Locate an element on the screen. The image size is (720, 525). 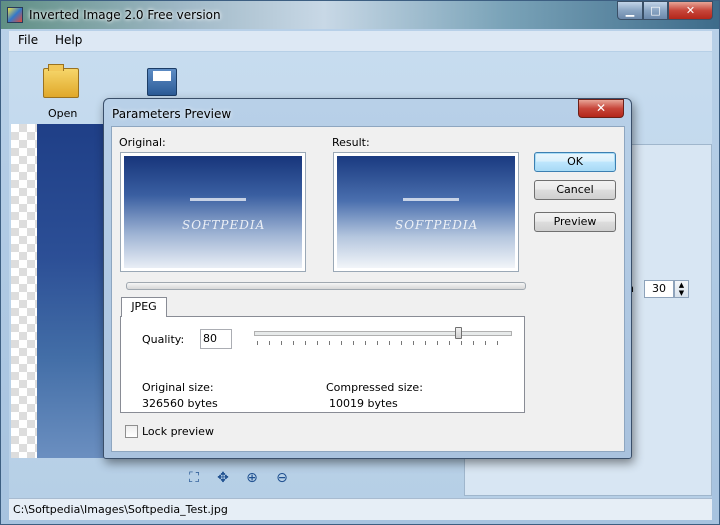
spin-stepper: ▲ ▼ is located at coordinates (681, 289).